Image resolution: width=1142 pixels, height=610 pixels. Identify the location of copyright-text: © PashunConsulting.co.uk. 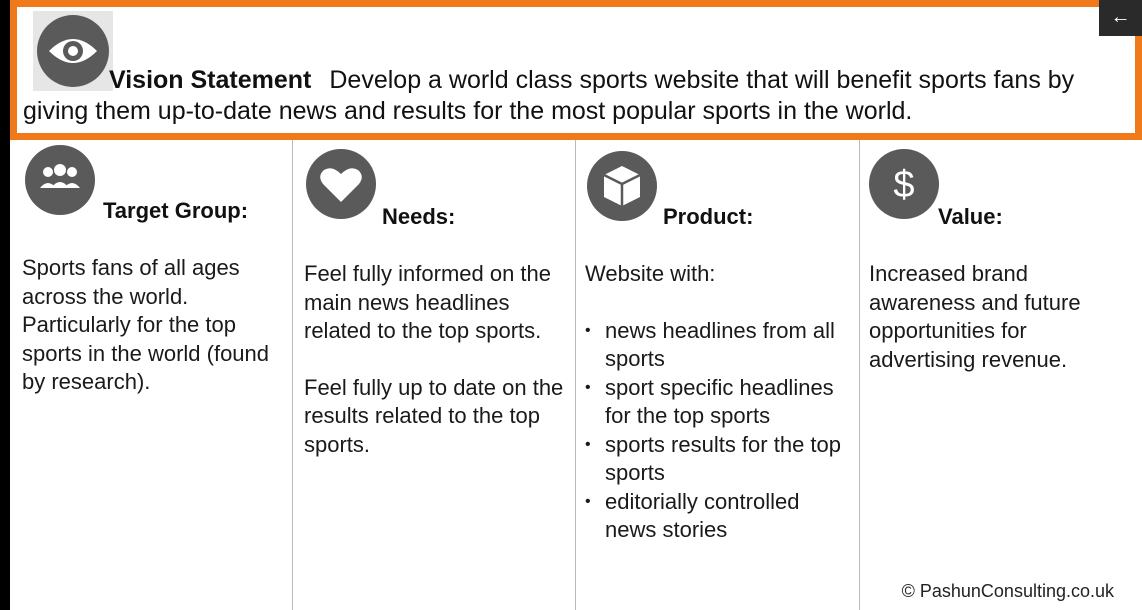
(1007, 591).